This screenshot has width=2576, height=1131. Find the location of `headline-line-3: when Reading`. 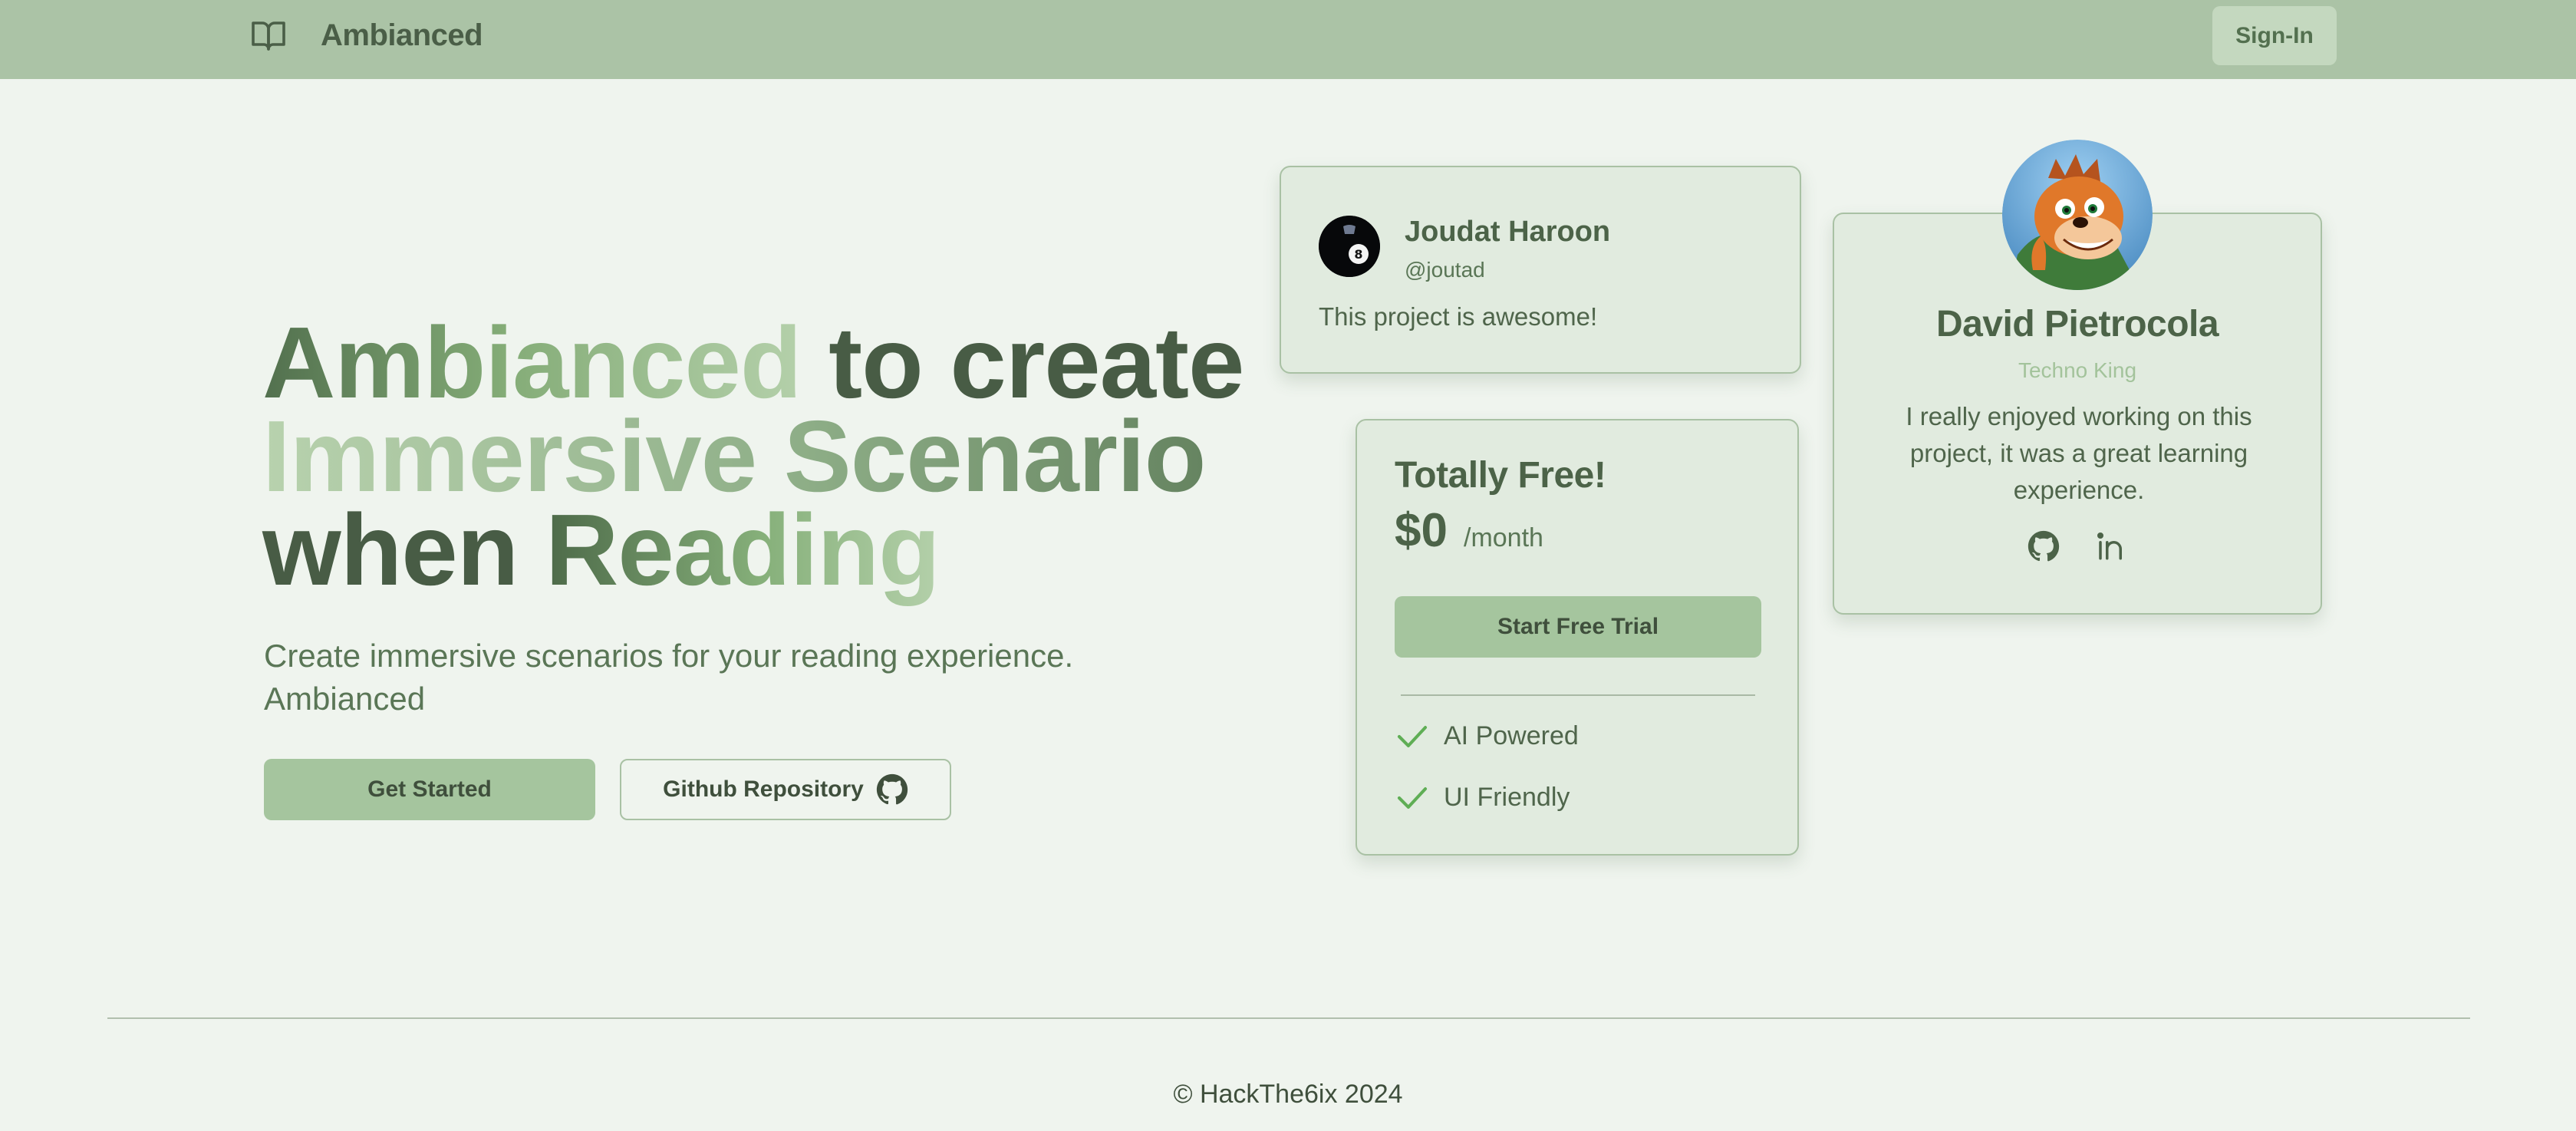

headline-line-3: when Reading is located at coordinates (753, 550).